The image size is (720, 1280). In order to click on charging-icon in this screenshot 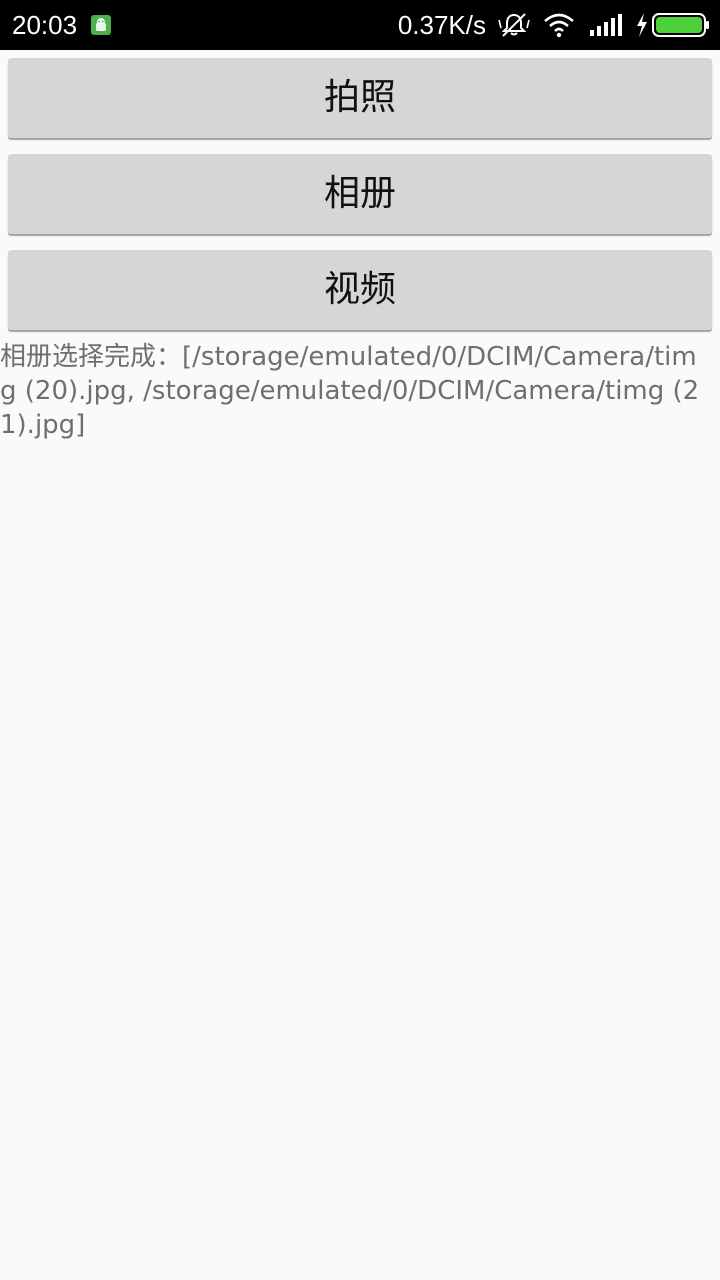, I will do `click(642, 25)`.